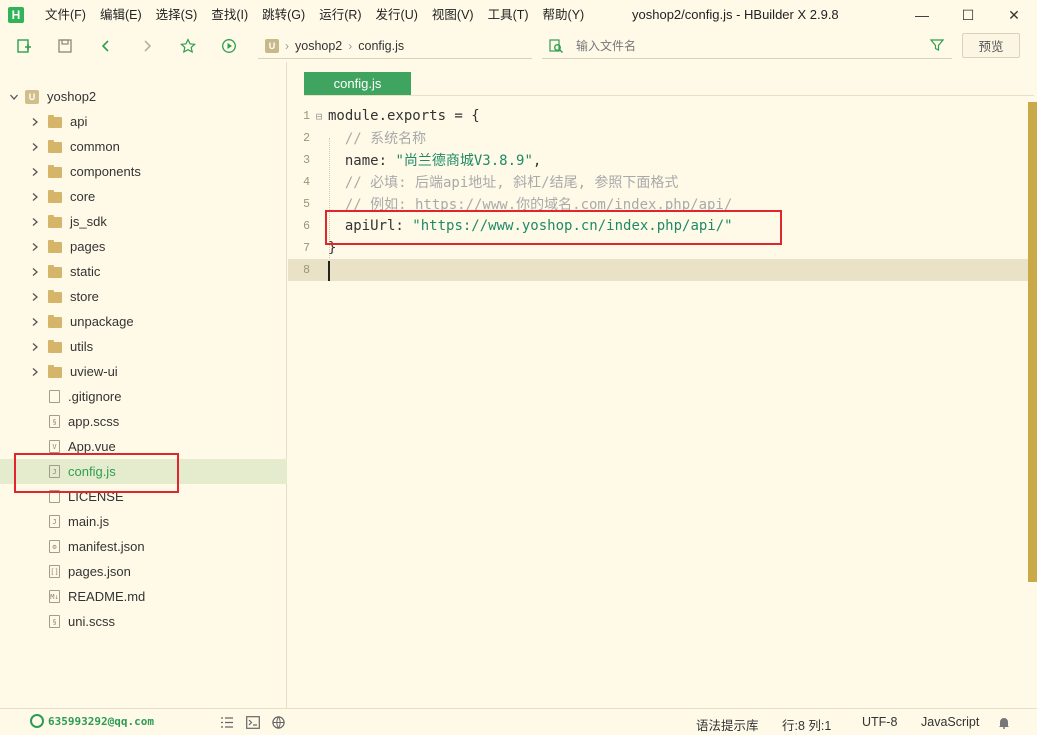 This screenshot has height=735, width=1037. Describe the element at coordinates (741, 45) in the screenshot. I see `file-search-input` at that location.